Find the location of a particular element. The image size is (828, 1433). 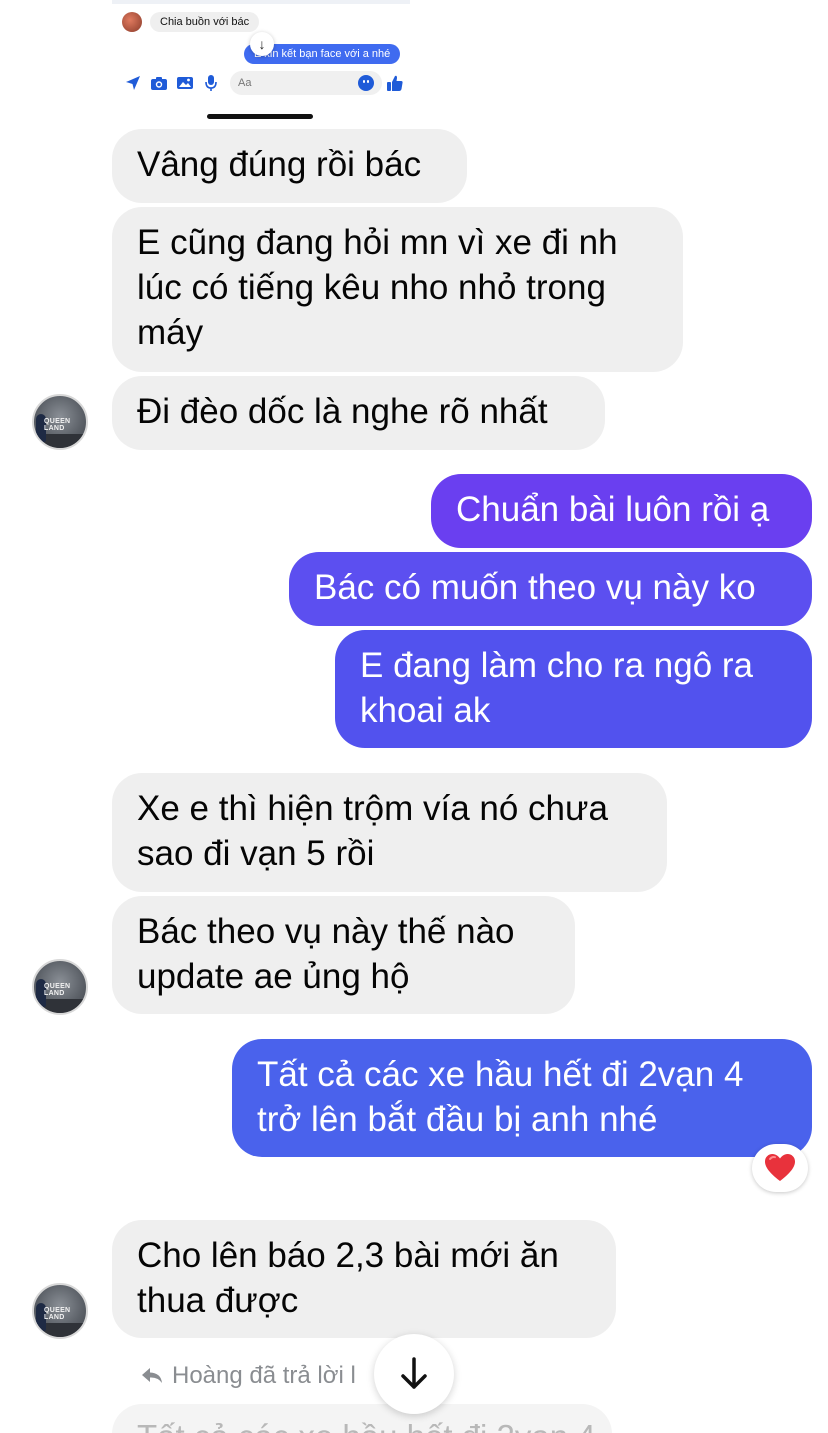

heart-icon is located at coordinates (780, 1167).